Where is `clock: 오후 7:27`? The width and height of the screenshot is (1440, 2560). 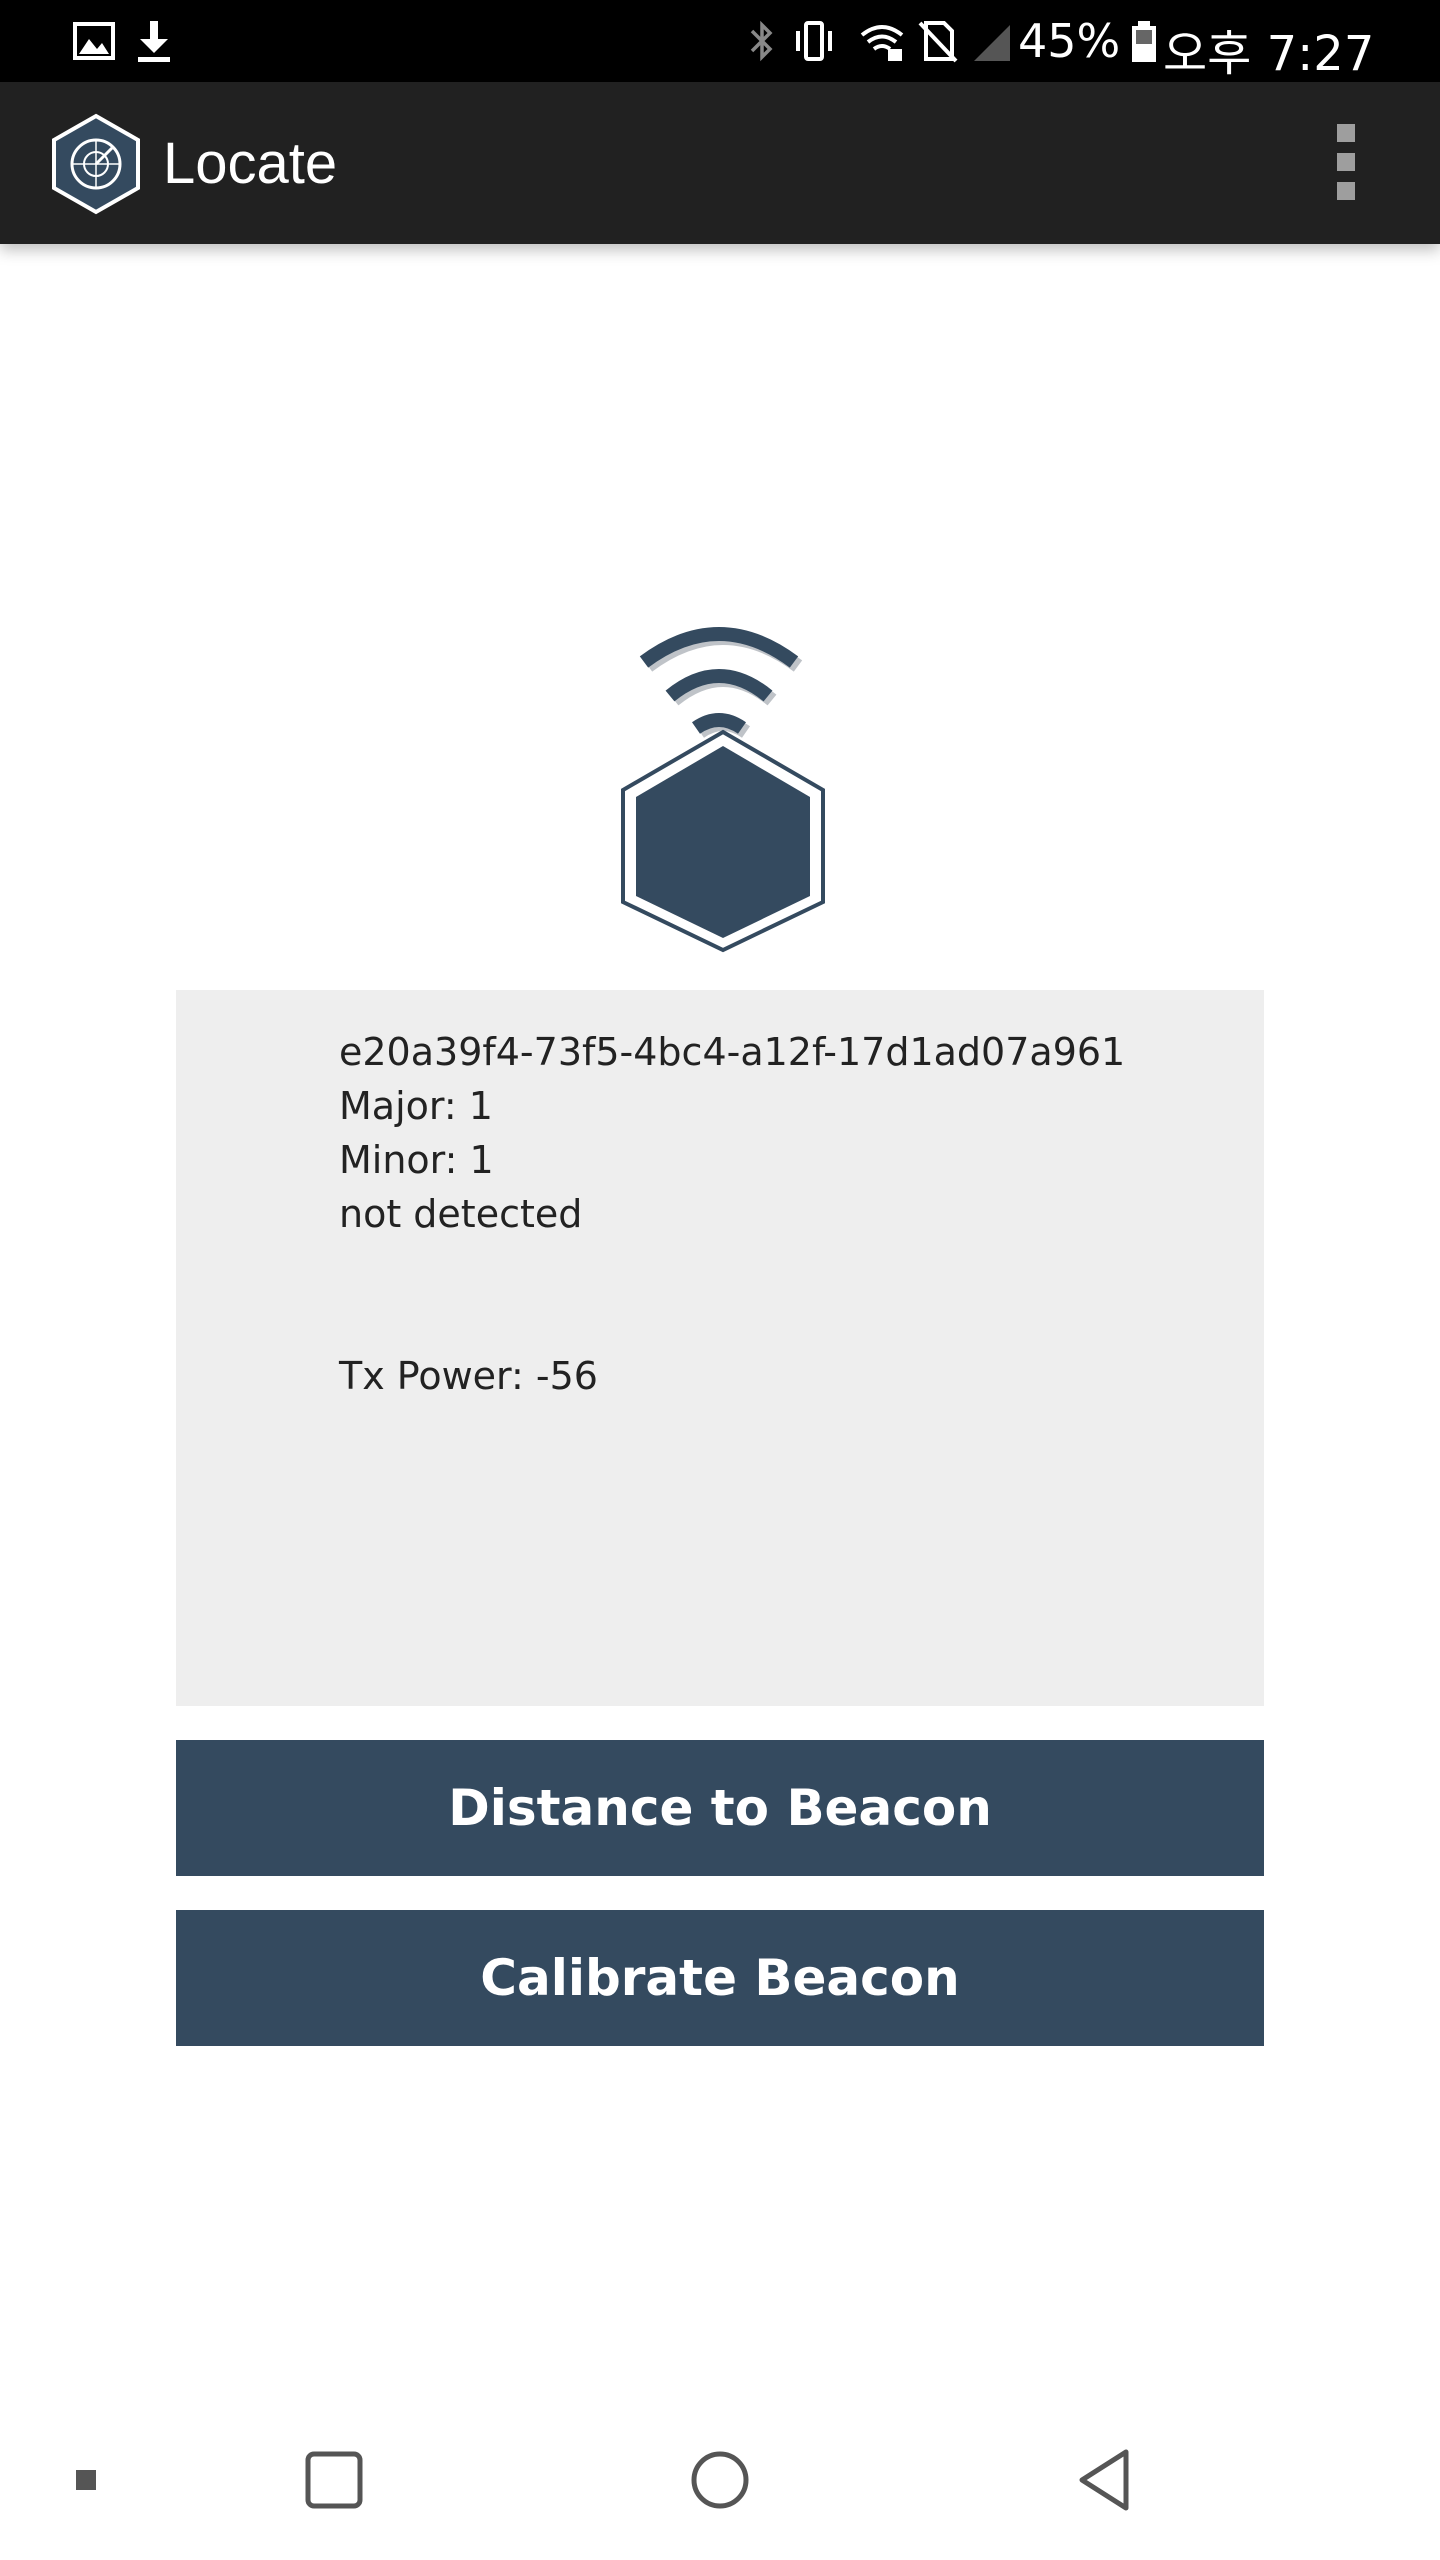
clock: 오후 7:27 is located at coordinates (1269, 54).